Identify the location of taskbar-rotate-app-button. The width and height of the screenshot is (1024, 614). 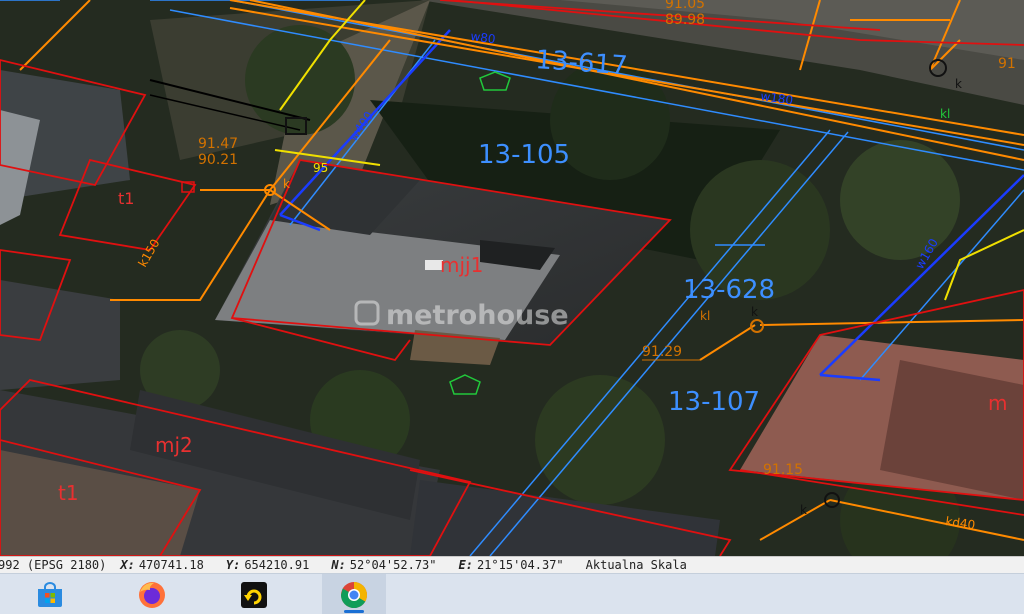
(254, 594).